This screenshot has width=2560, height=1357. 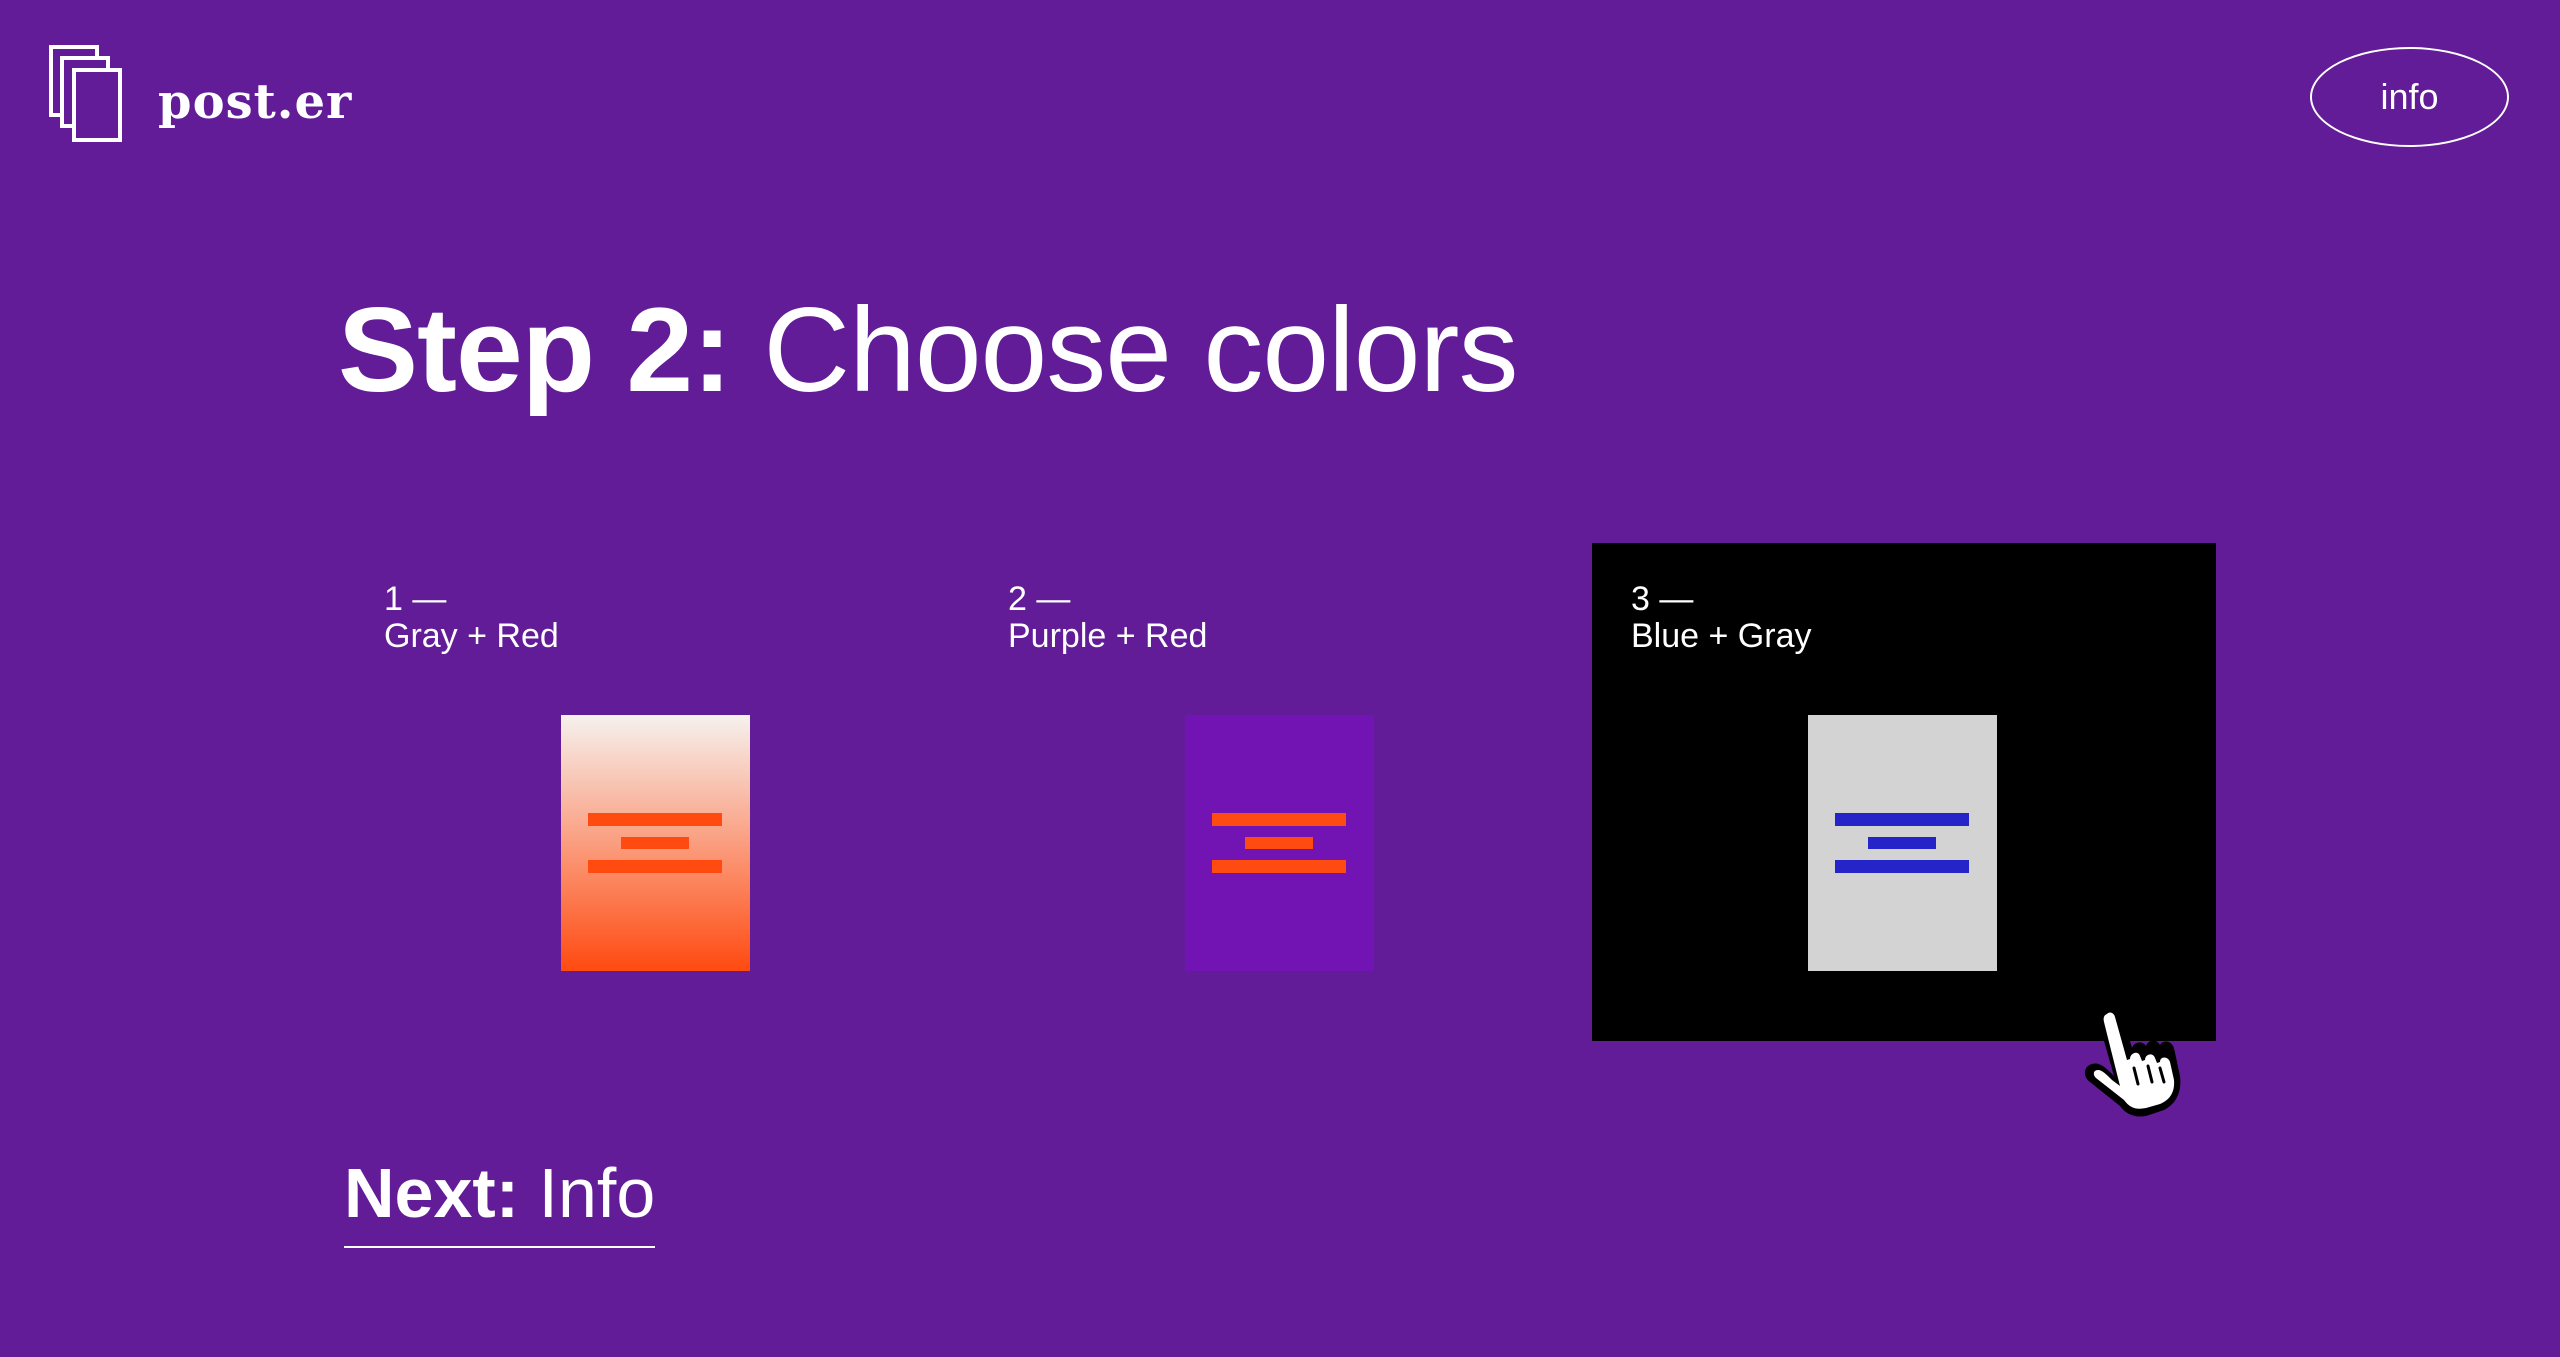 I want to click on info-button: info, so click(x=2409, y=97).